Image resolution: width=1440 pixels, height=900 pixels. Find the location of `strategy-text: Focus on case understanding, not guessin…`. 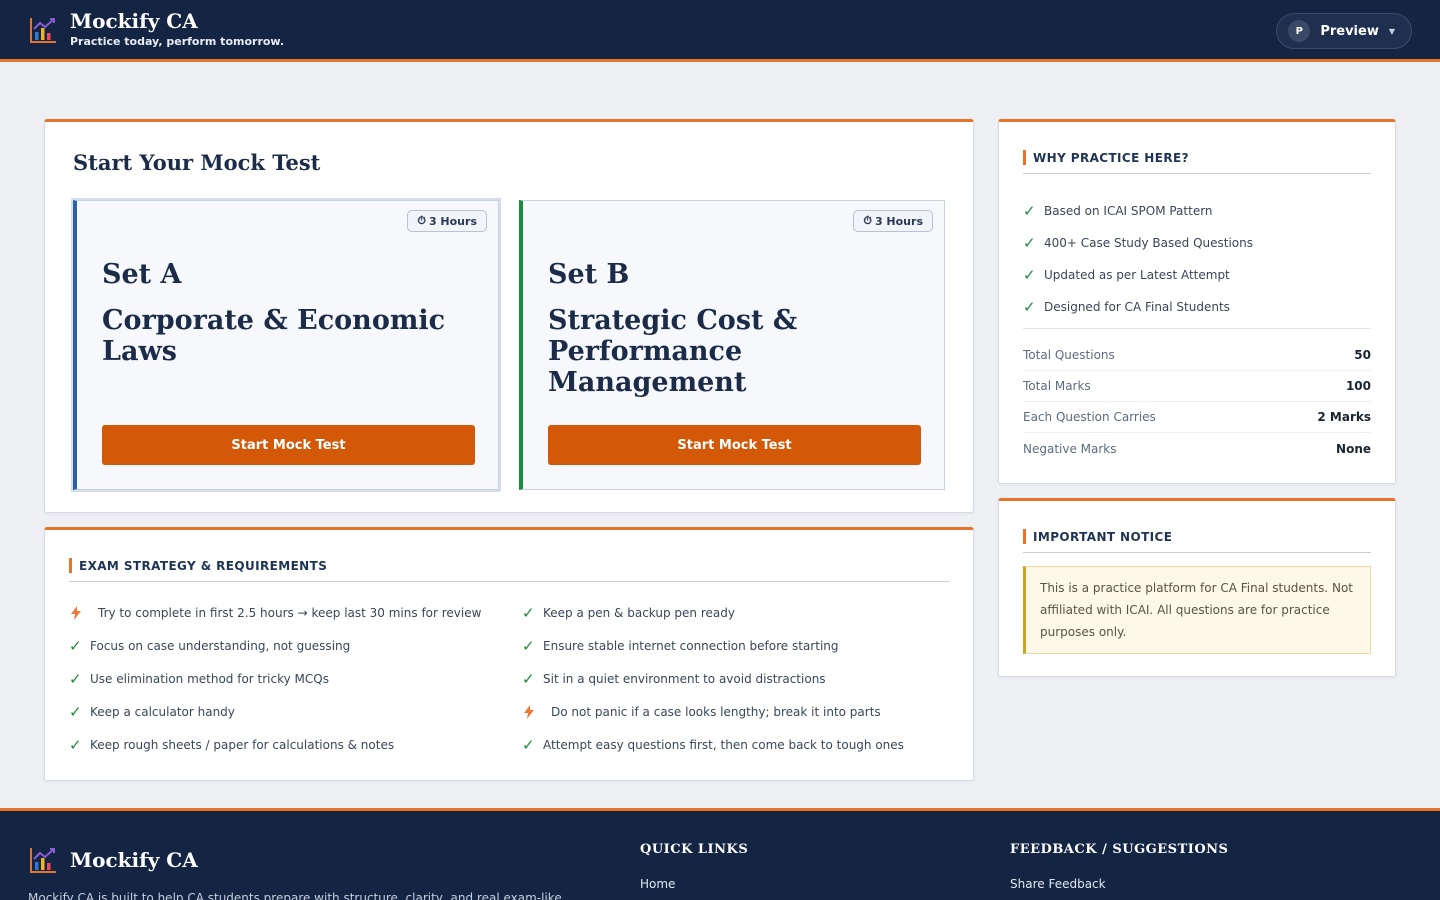

strategy-text: Focus on case understanding, not guessin… is located at coordinates (220, 645).